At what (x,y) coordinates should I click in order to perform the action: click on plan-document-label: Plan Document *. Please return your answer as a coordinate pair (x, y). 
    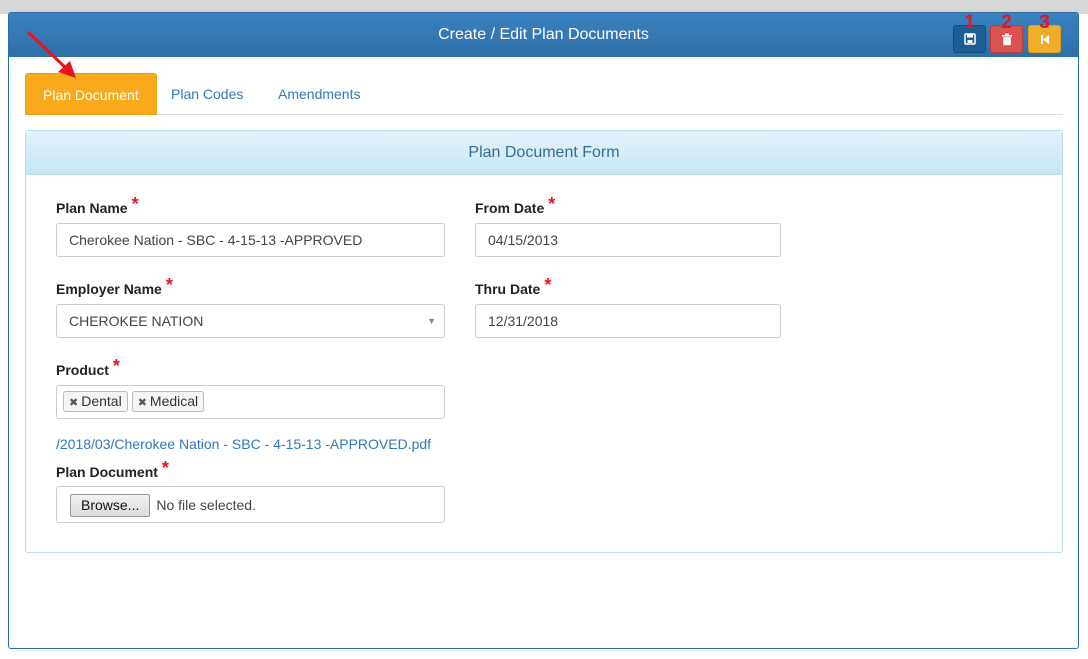
    Looking at the image, I should click on (112, 469).